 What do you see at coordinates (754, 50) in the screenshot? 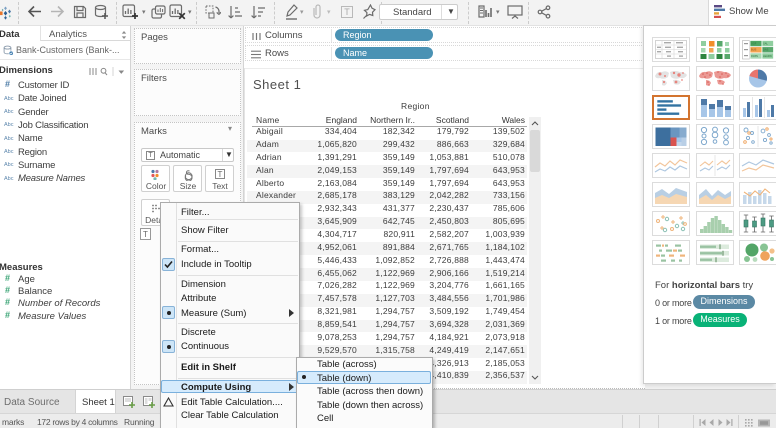
I see `svg-text: BUS` at bounding box center [754, 50].